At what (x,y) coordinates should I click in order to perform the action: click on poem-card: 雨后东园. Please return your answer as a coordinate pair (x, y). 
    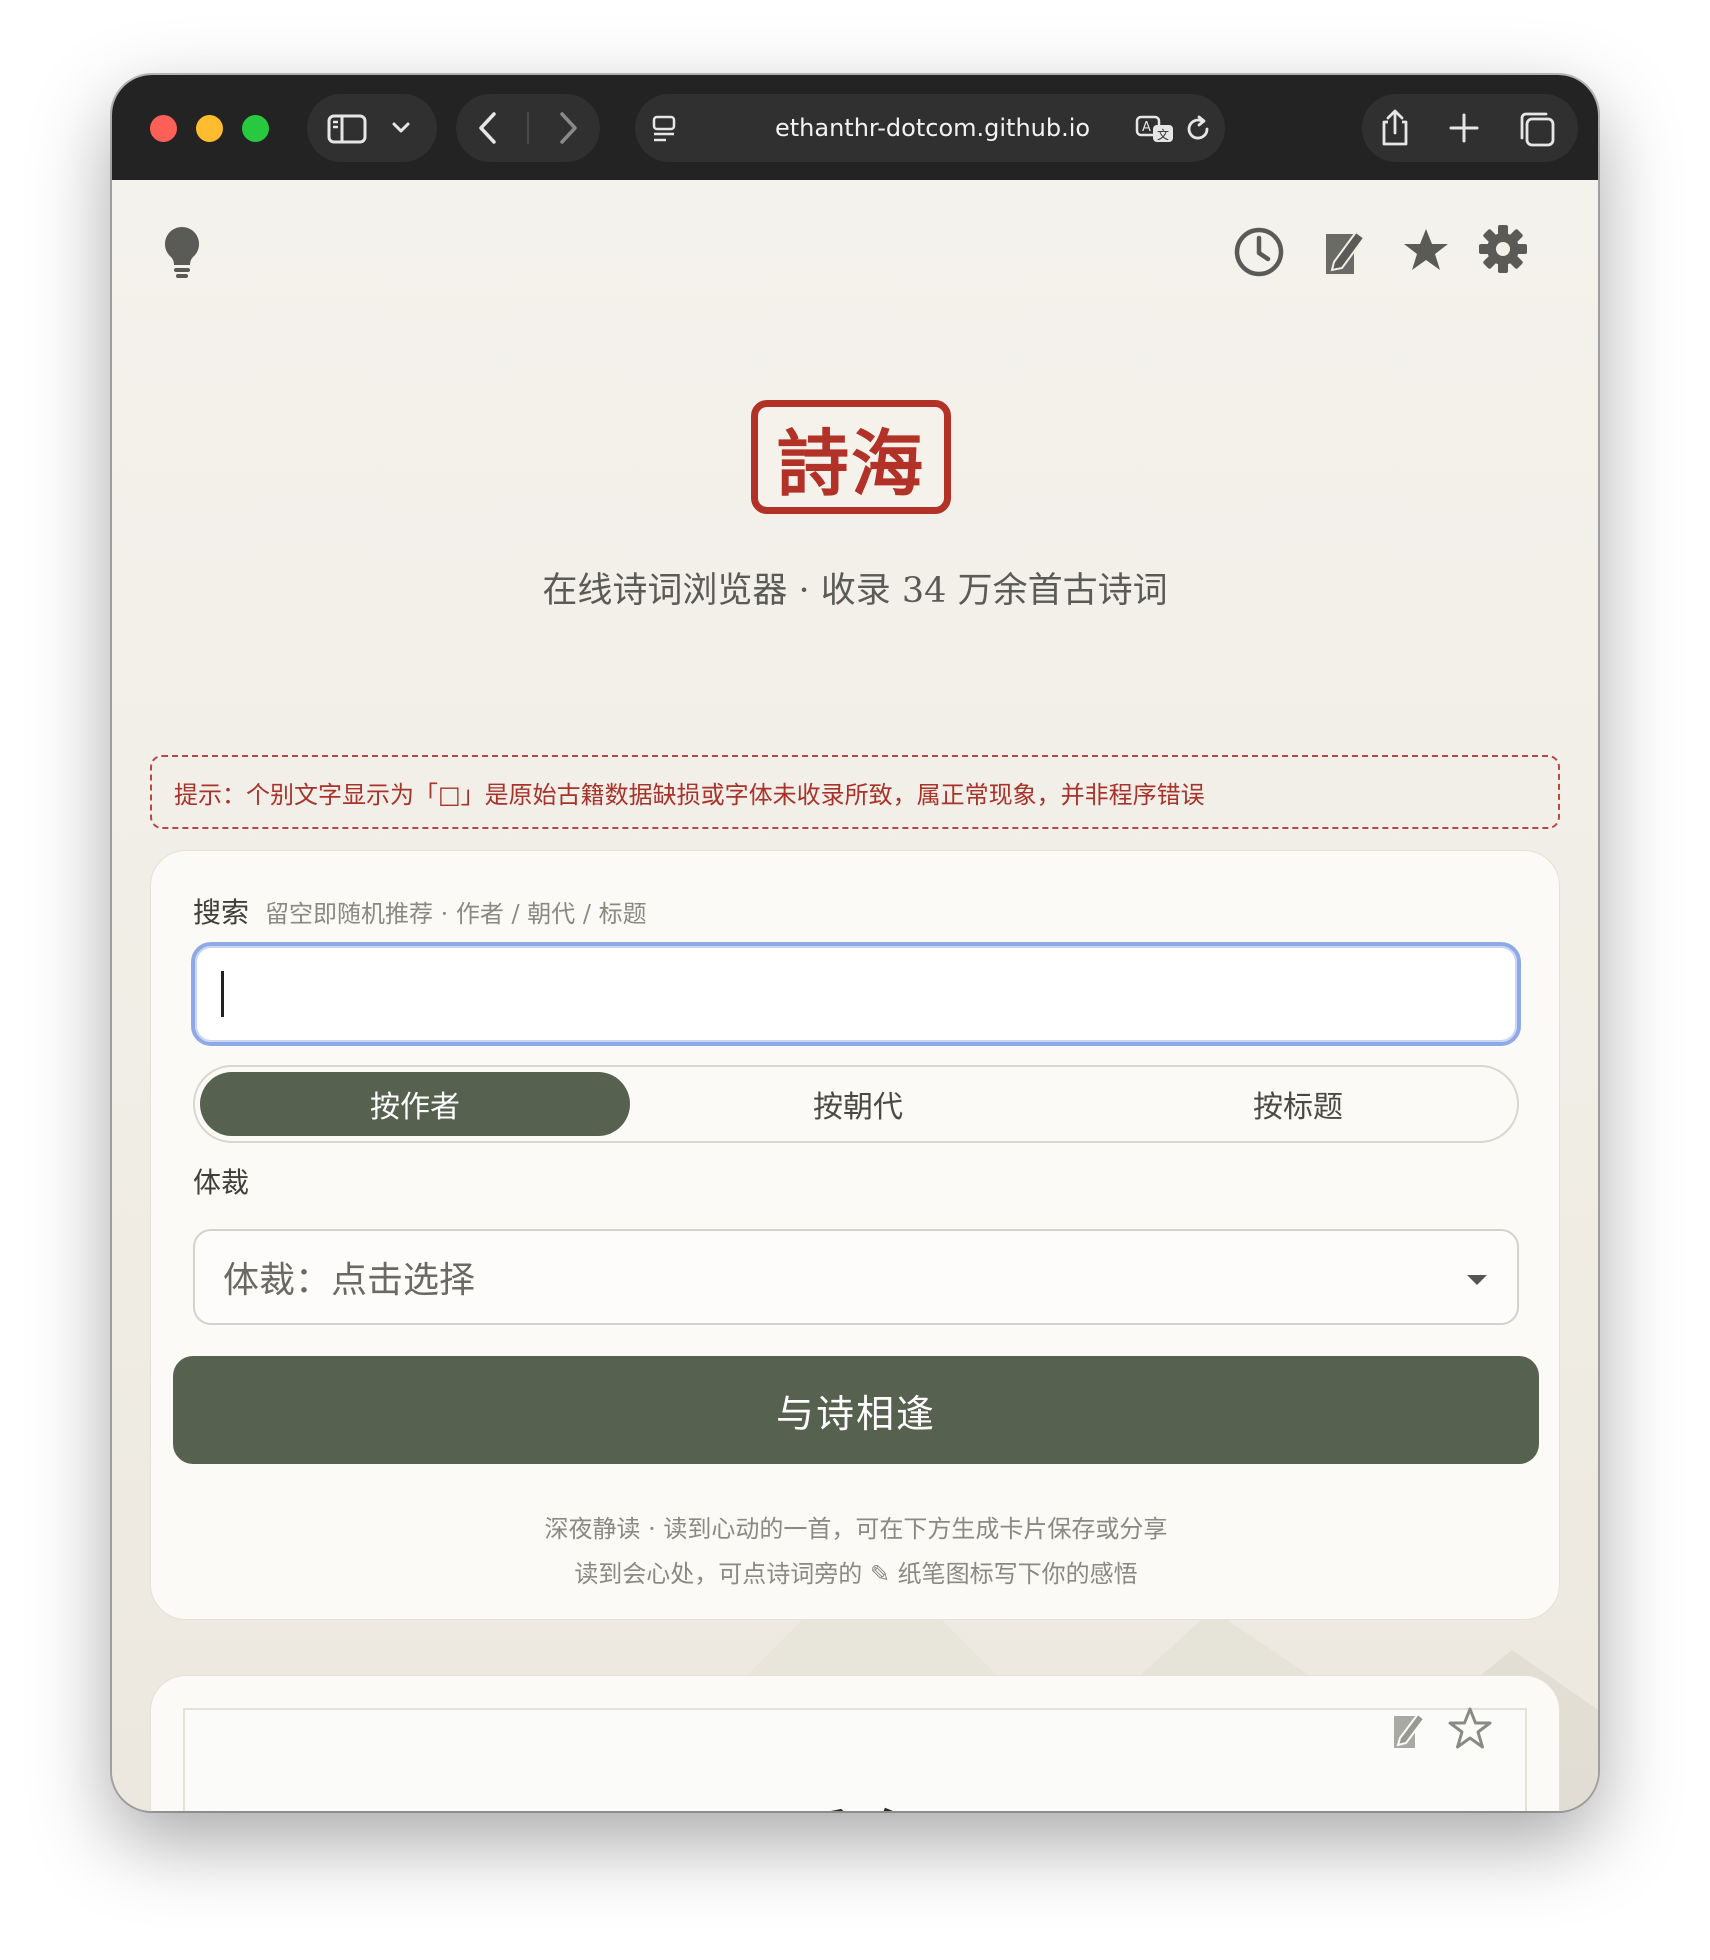
    Looking at the image, I should click on (855, 1743).